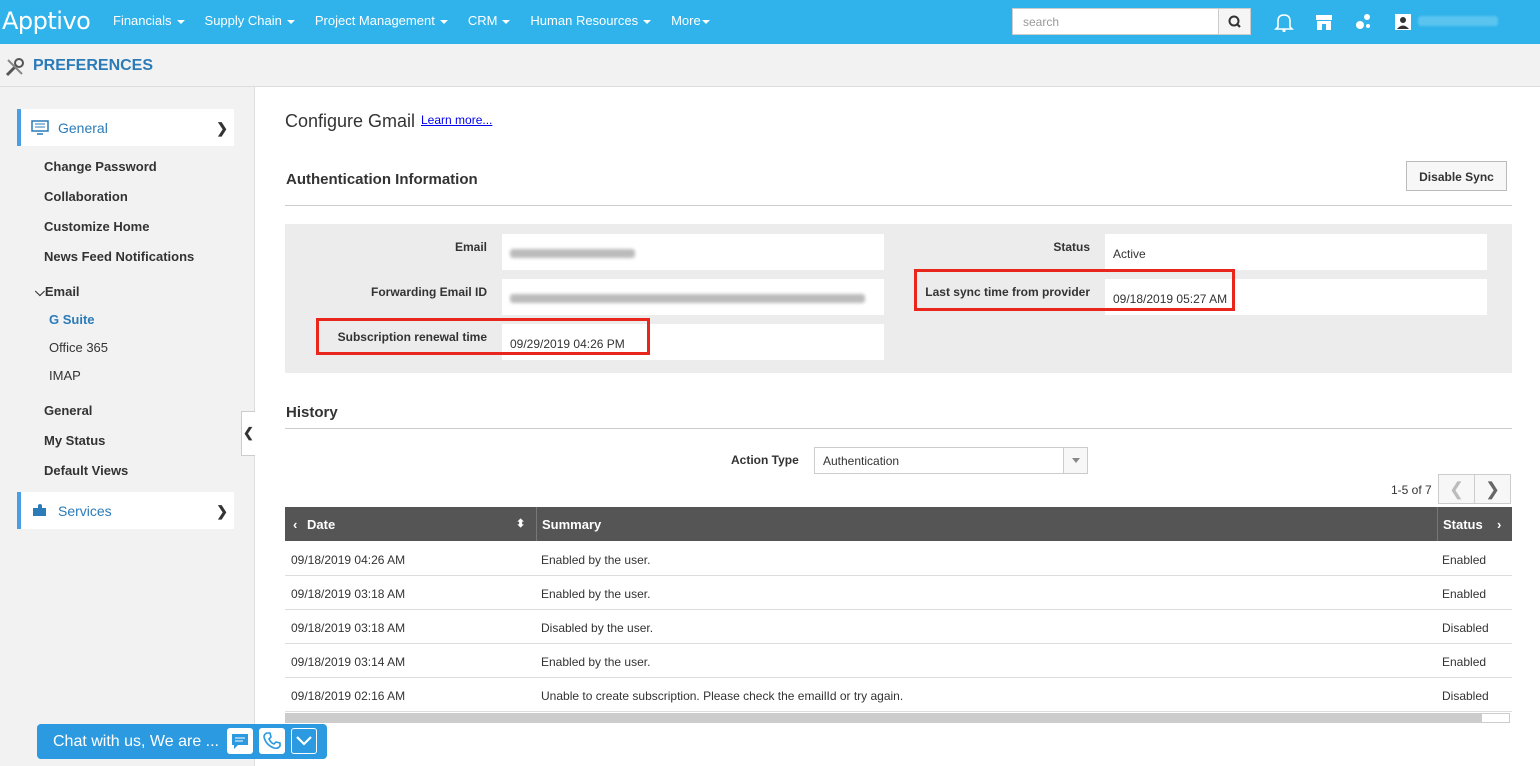  I want to click on scrollbar-thumb, so click(884, 718).